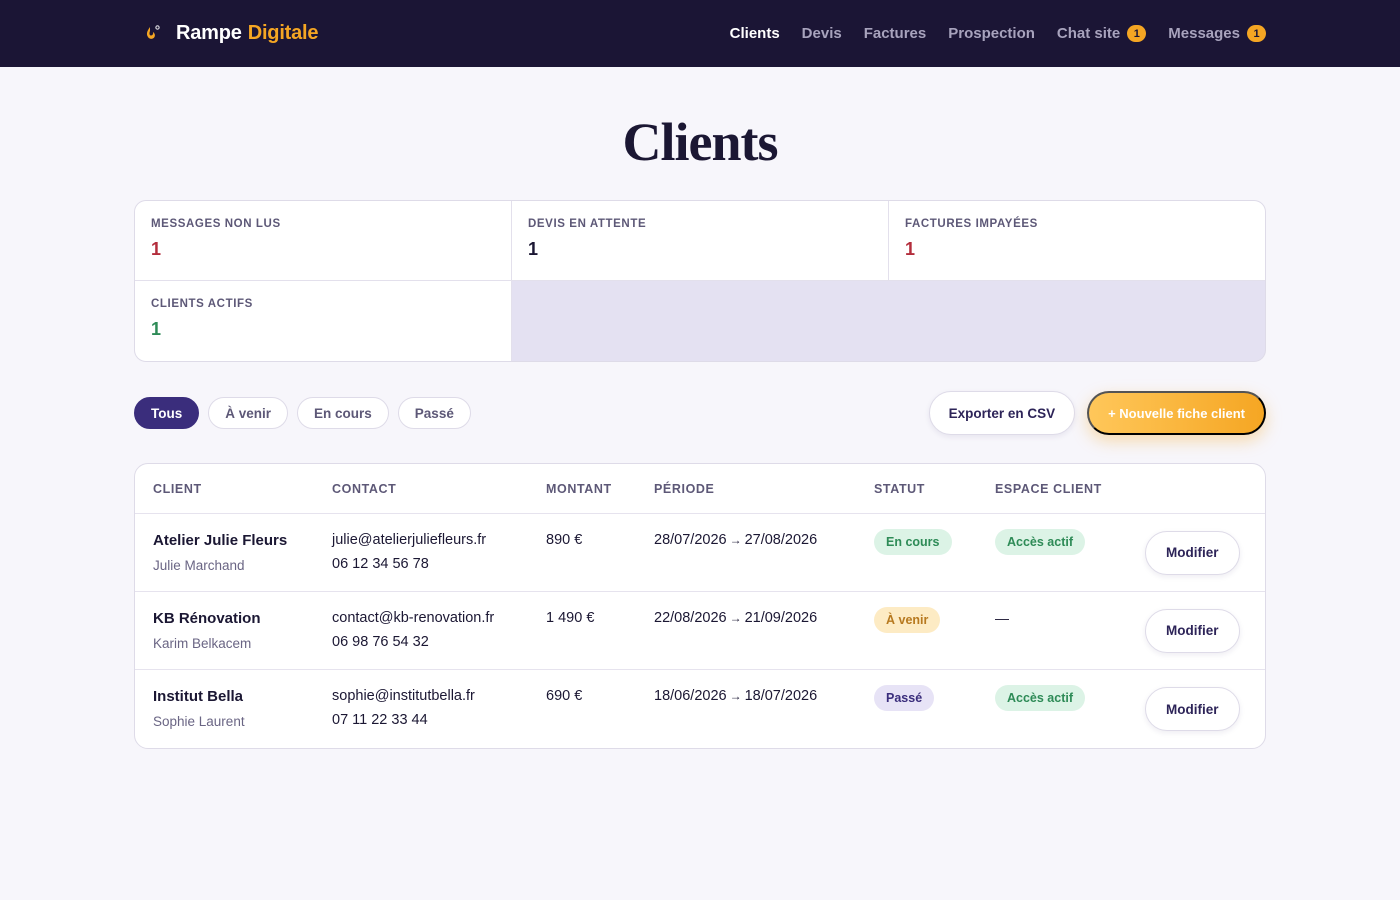 This screenshot has height=900, width=1400. I want to click on brand-name: Rampe Digitale, so click(247, 33).